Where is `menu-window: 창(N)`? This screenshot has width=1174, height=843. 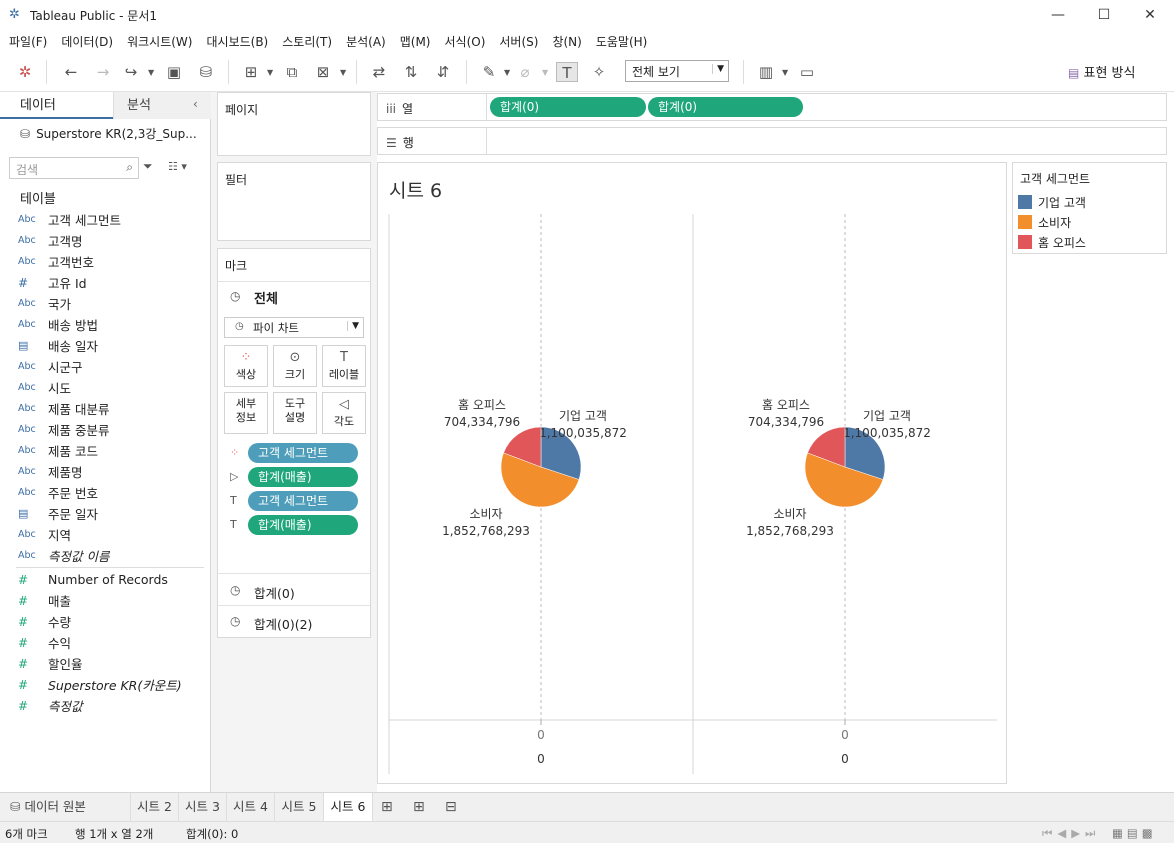
menu-window: 창(N) is located at coordinates (566, 41).